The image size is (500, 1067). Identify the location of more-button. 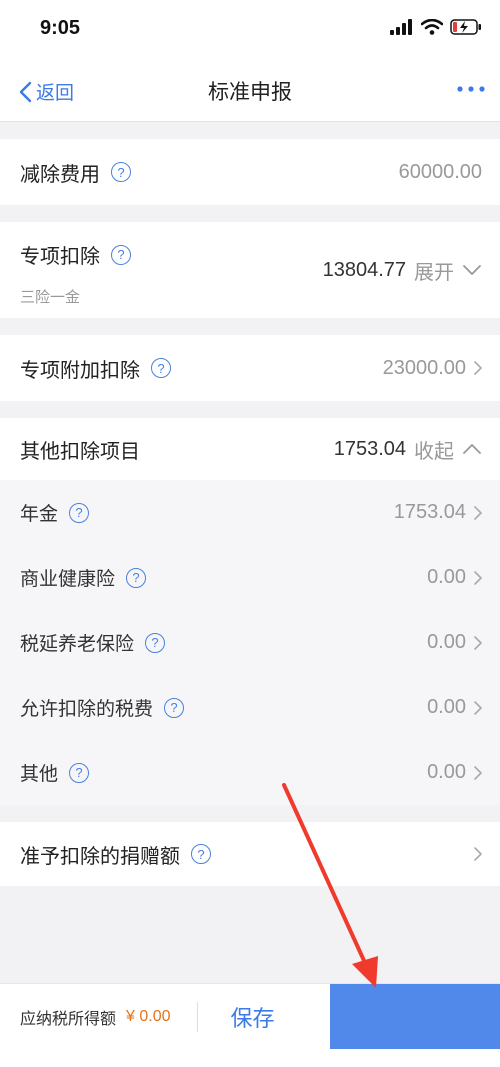
(471, 89).